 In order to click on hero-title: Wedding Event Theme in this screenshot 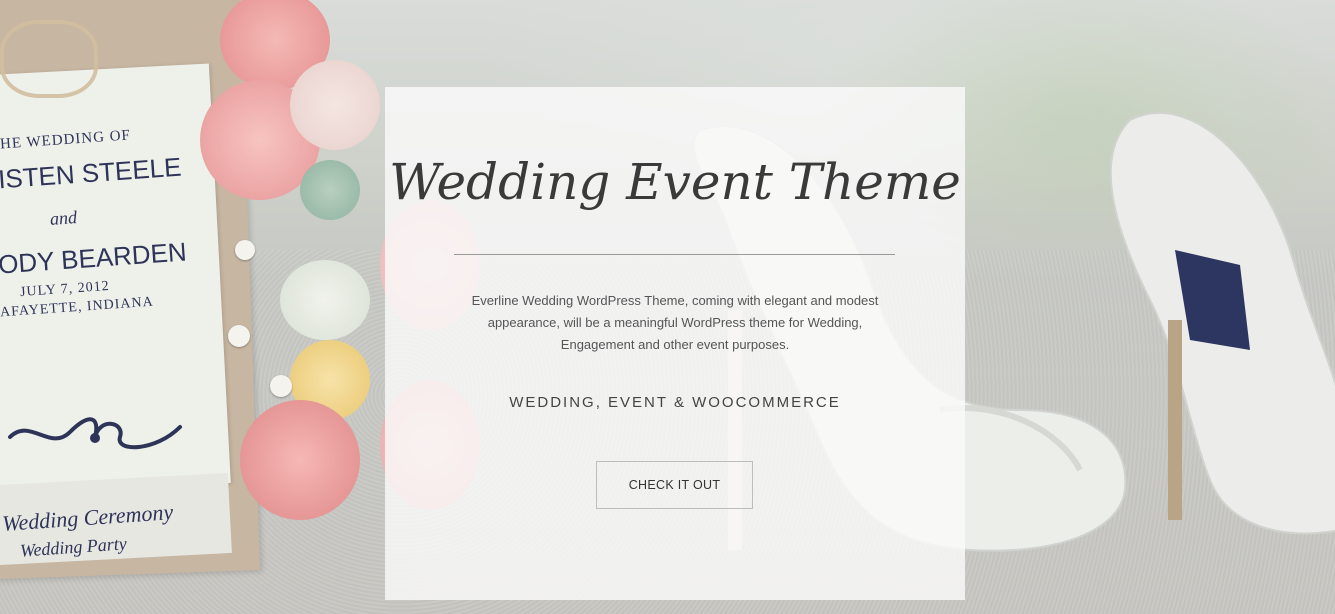, I will do `click(675, 182)`.